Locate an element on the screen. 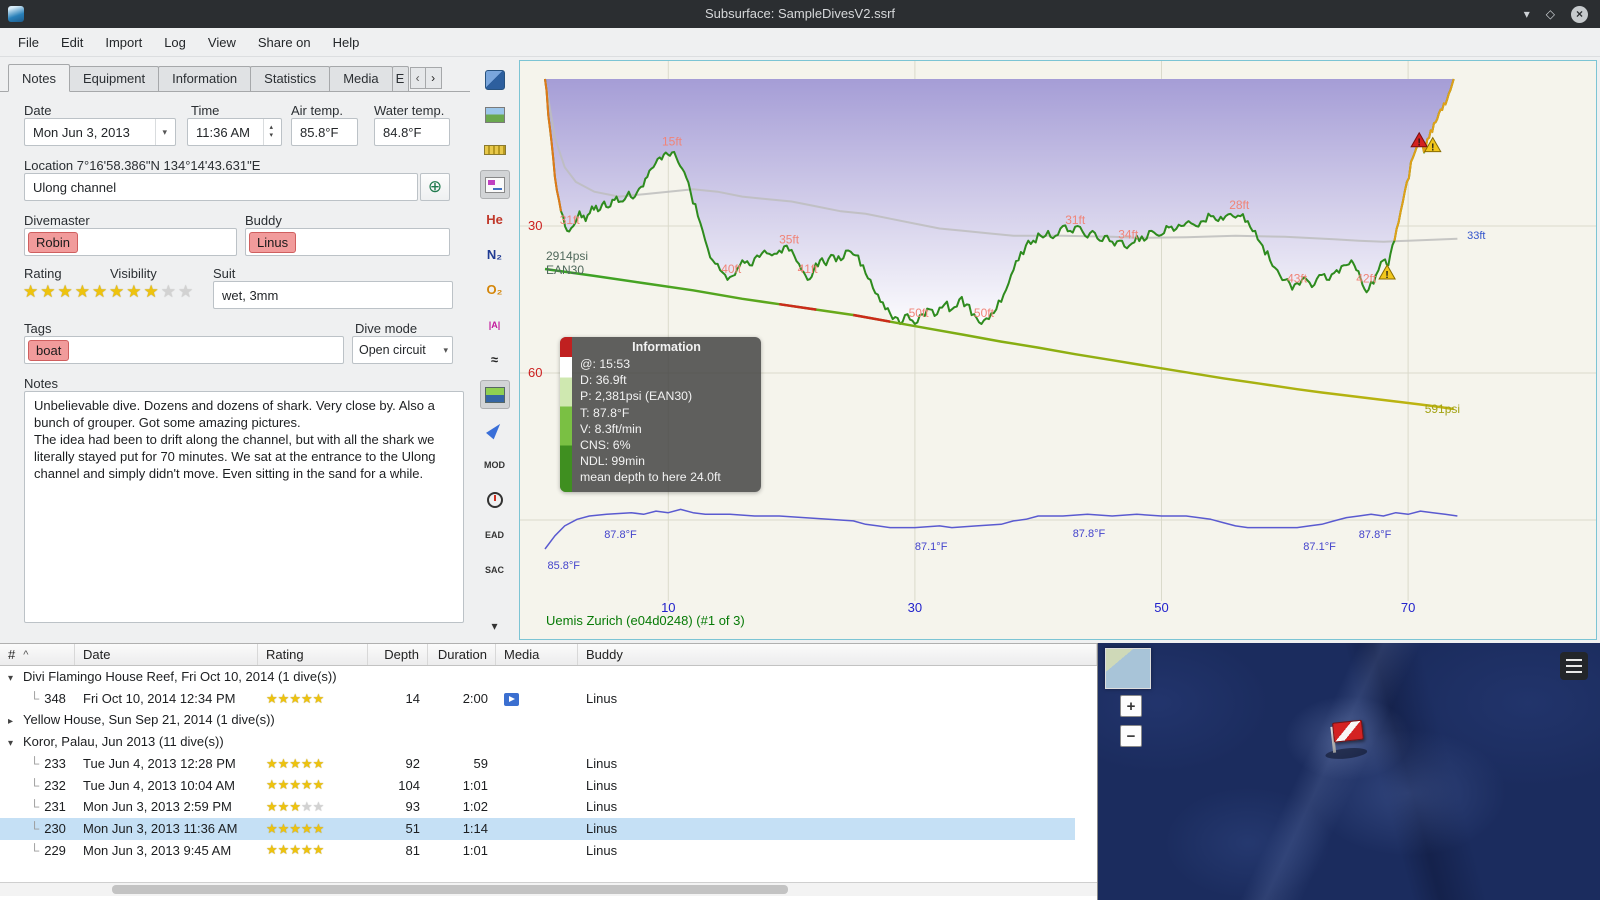 Image resolution: width=1600 pixels, height=900 pixels. tag-boat: boat is located at coordinates (49, 350).